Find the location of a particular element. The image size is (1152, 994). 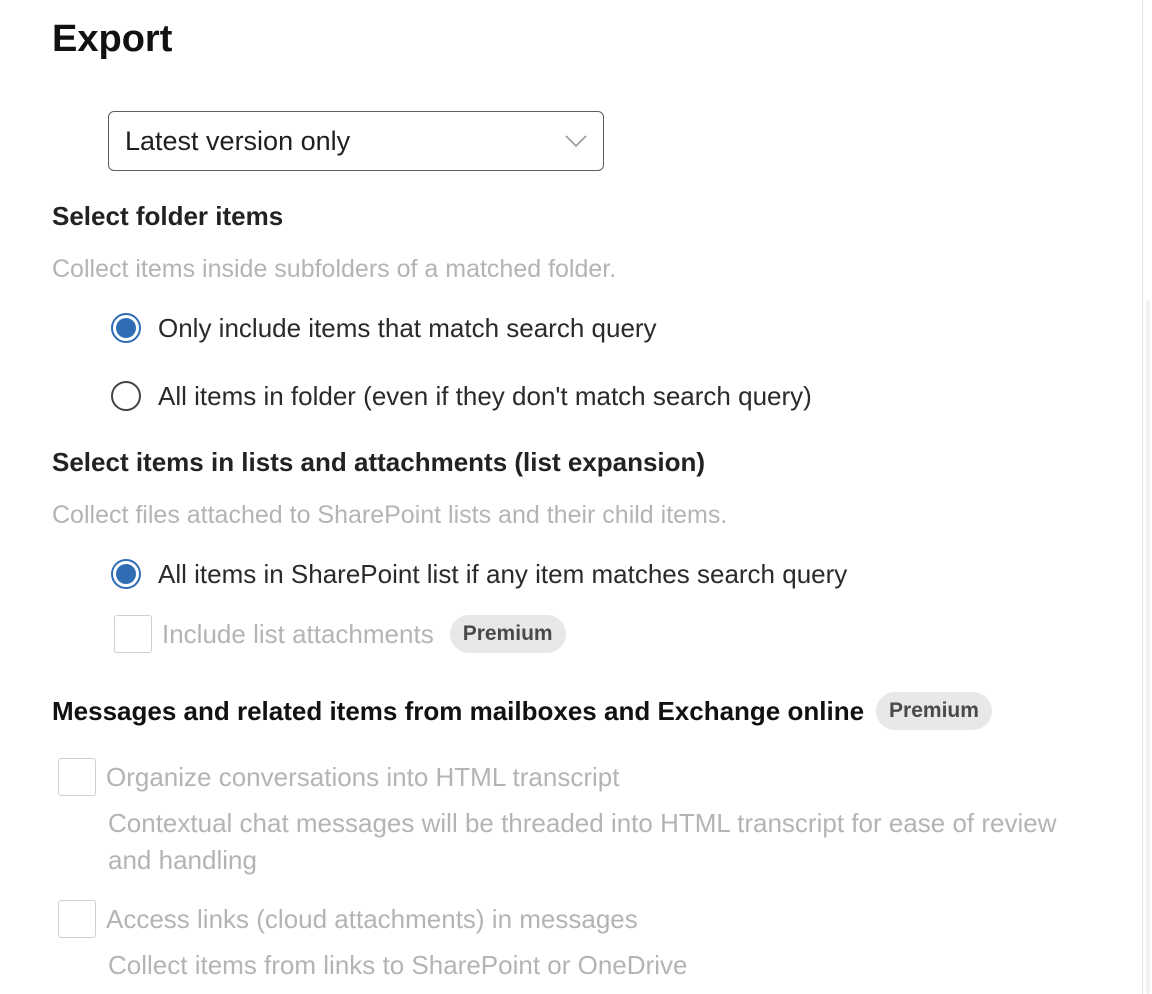

include-list-attachments: Include list attachments Premium is located at coordinates (340, 634).